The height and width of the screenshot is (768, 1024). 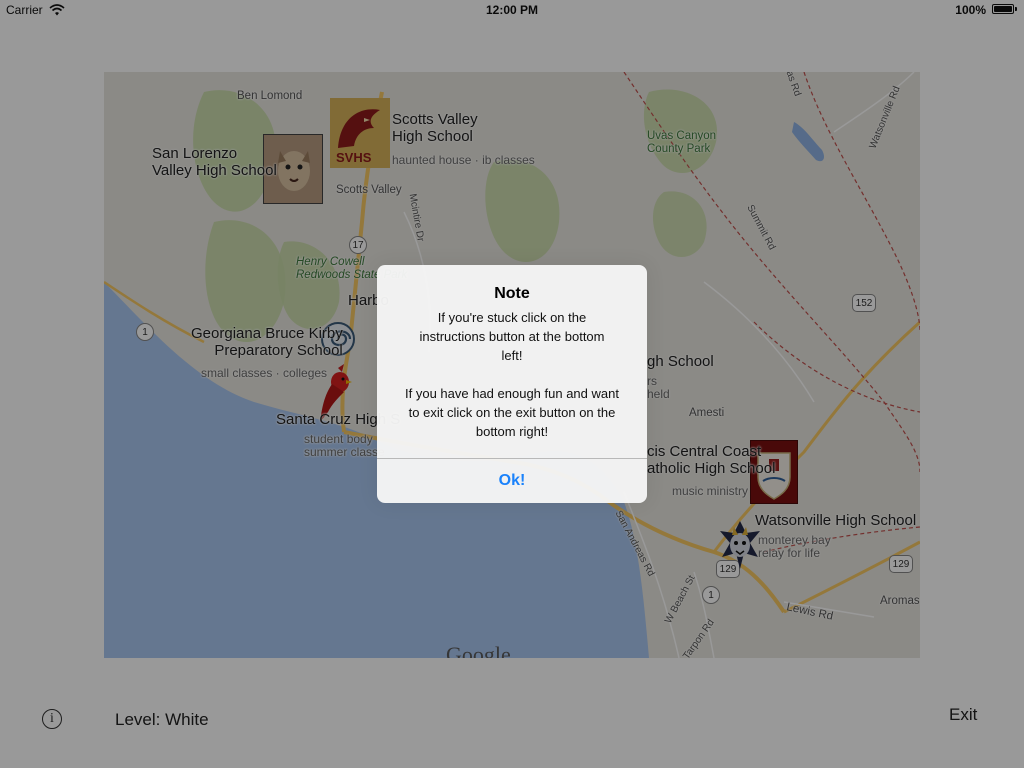 What do you see at coordinates (369, 190) in the screenshot?
I see `place-scotts-valley: Scotts Valley` at bounding box center [369, 190].